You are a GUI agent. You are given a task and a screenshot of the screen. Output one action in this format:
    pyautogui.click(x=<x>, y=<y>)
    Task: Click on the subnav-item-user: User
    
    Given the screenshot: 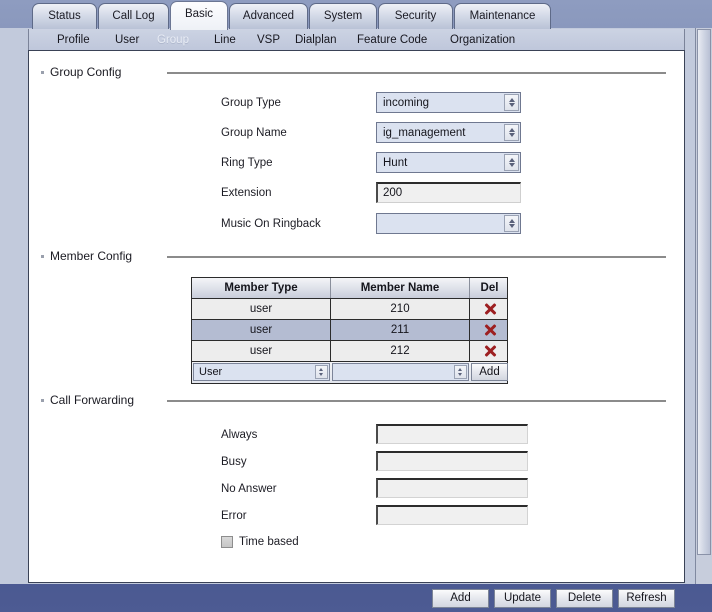 What is the action you would take?
    pyautogui.click(x=127, y=40)
    